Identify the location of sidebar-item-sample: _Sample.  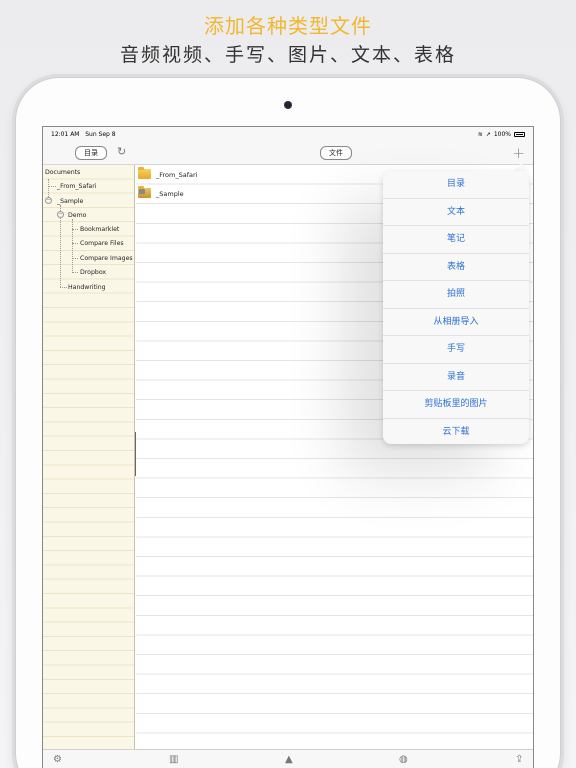
(70, 201).